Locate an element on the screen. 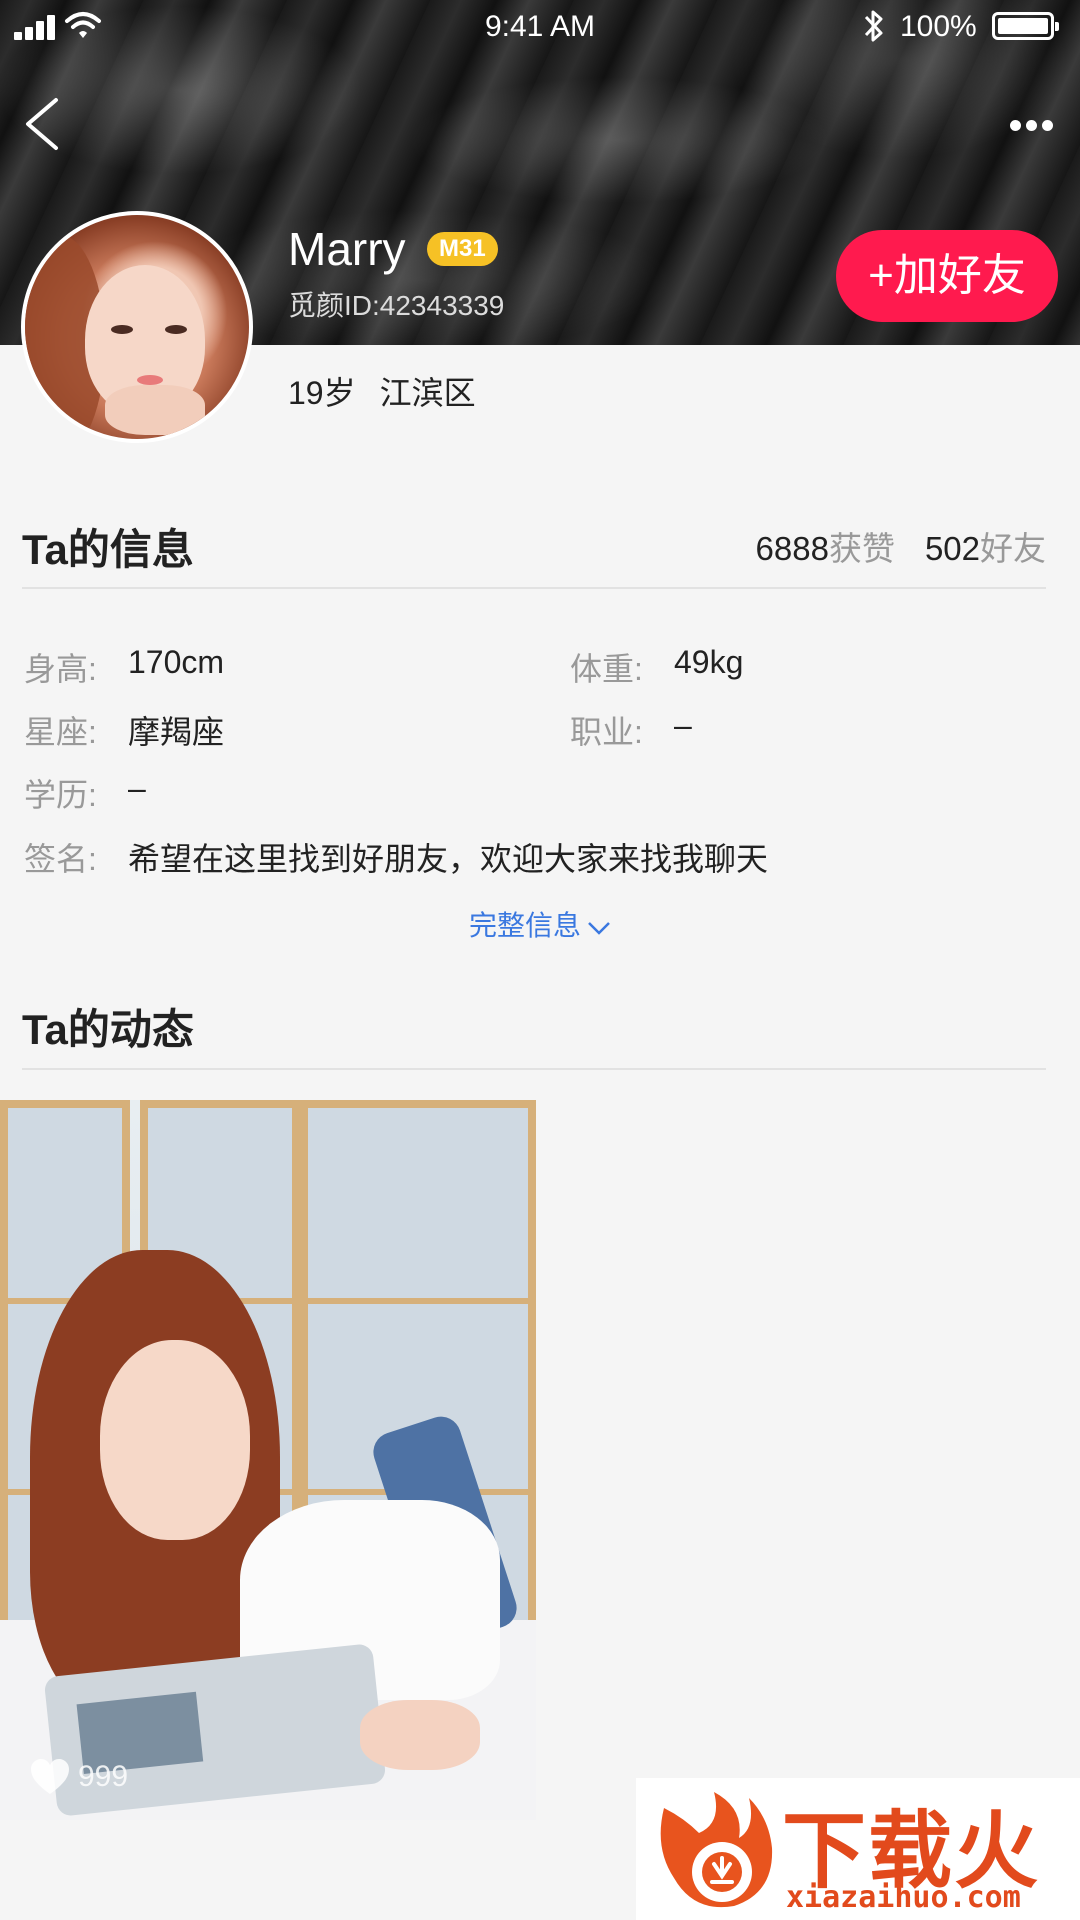  job-label: 职业: is located at coordinates (606, 732).